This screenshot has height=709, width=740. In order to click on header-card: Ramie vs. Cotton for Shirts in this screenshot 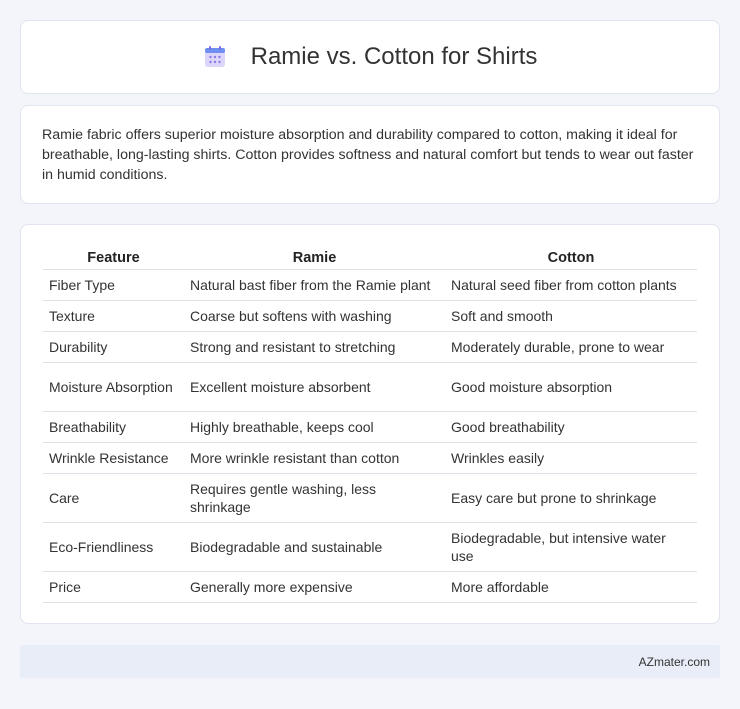, I will do `click(370, 57)`.